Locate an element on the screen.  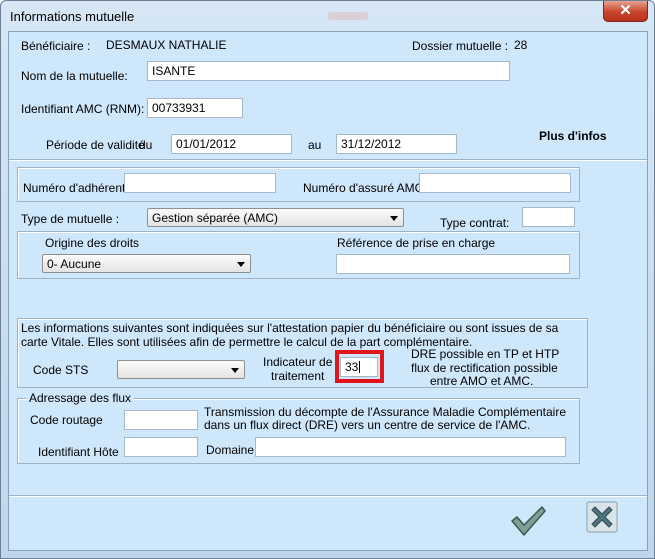
footer-separator is located at coordinates (328, 496).